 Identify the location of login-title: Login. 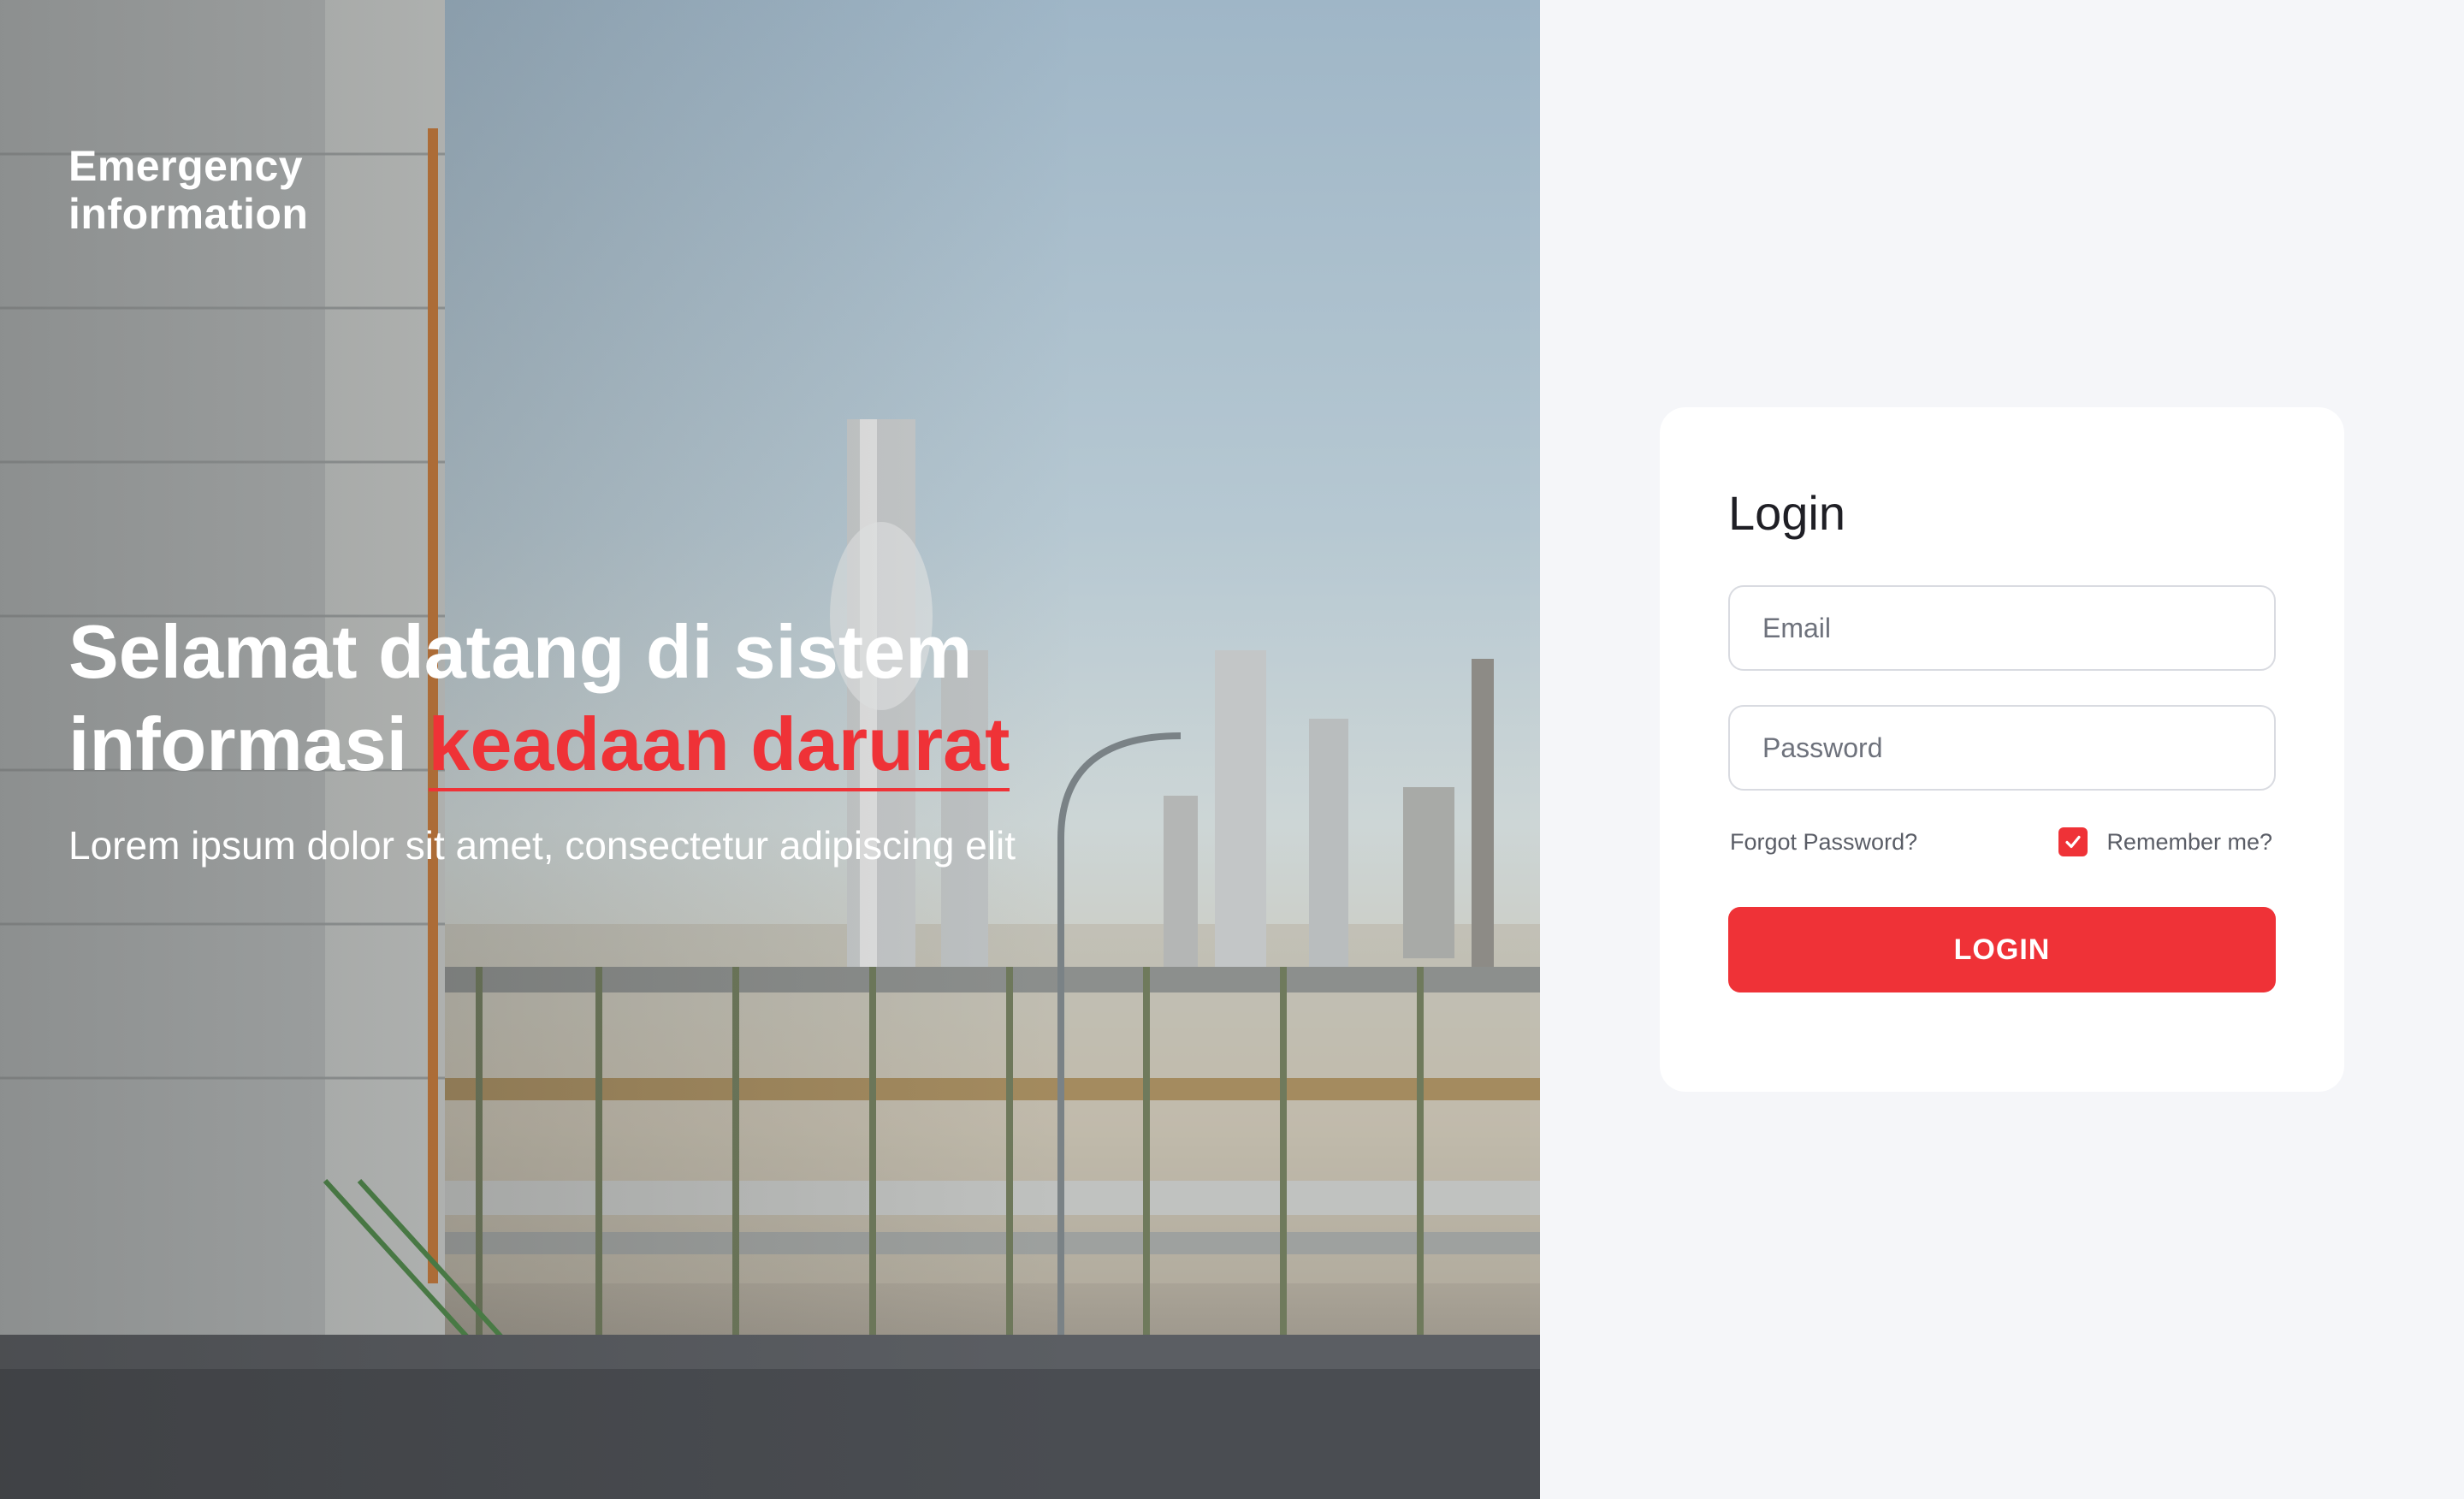
(1787, 513).